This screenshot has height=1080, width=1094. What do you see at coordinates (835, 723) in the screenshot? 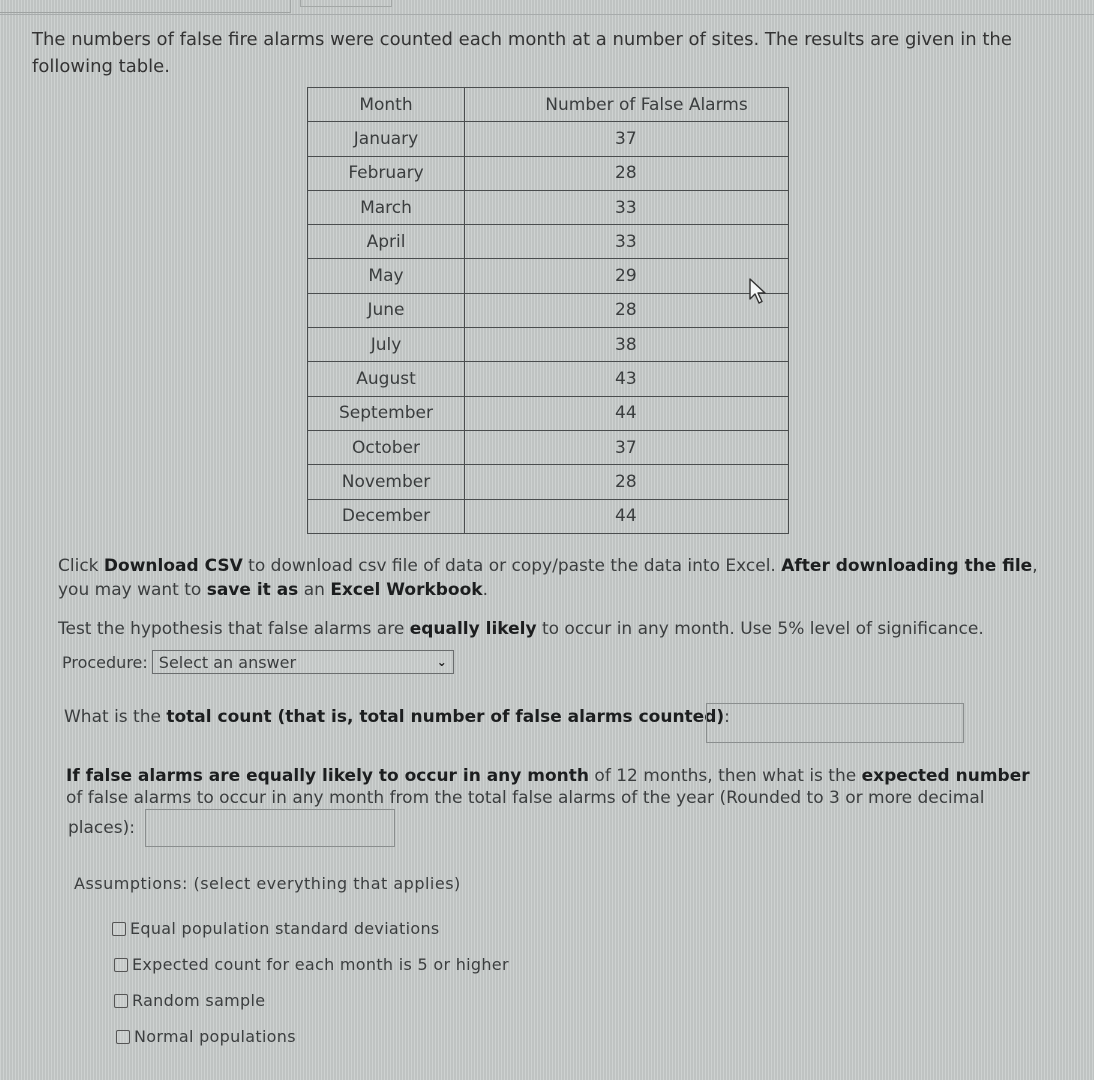
I see `total-count-input` at bounding box center [835, 723].